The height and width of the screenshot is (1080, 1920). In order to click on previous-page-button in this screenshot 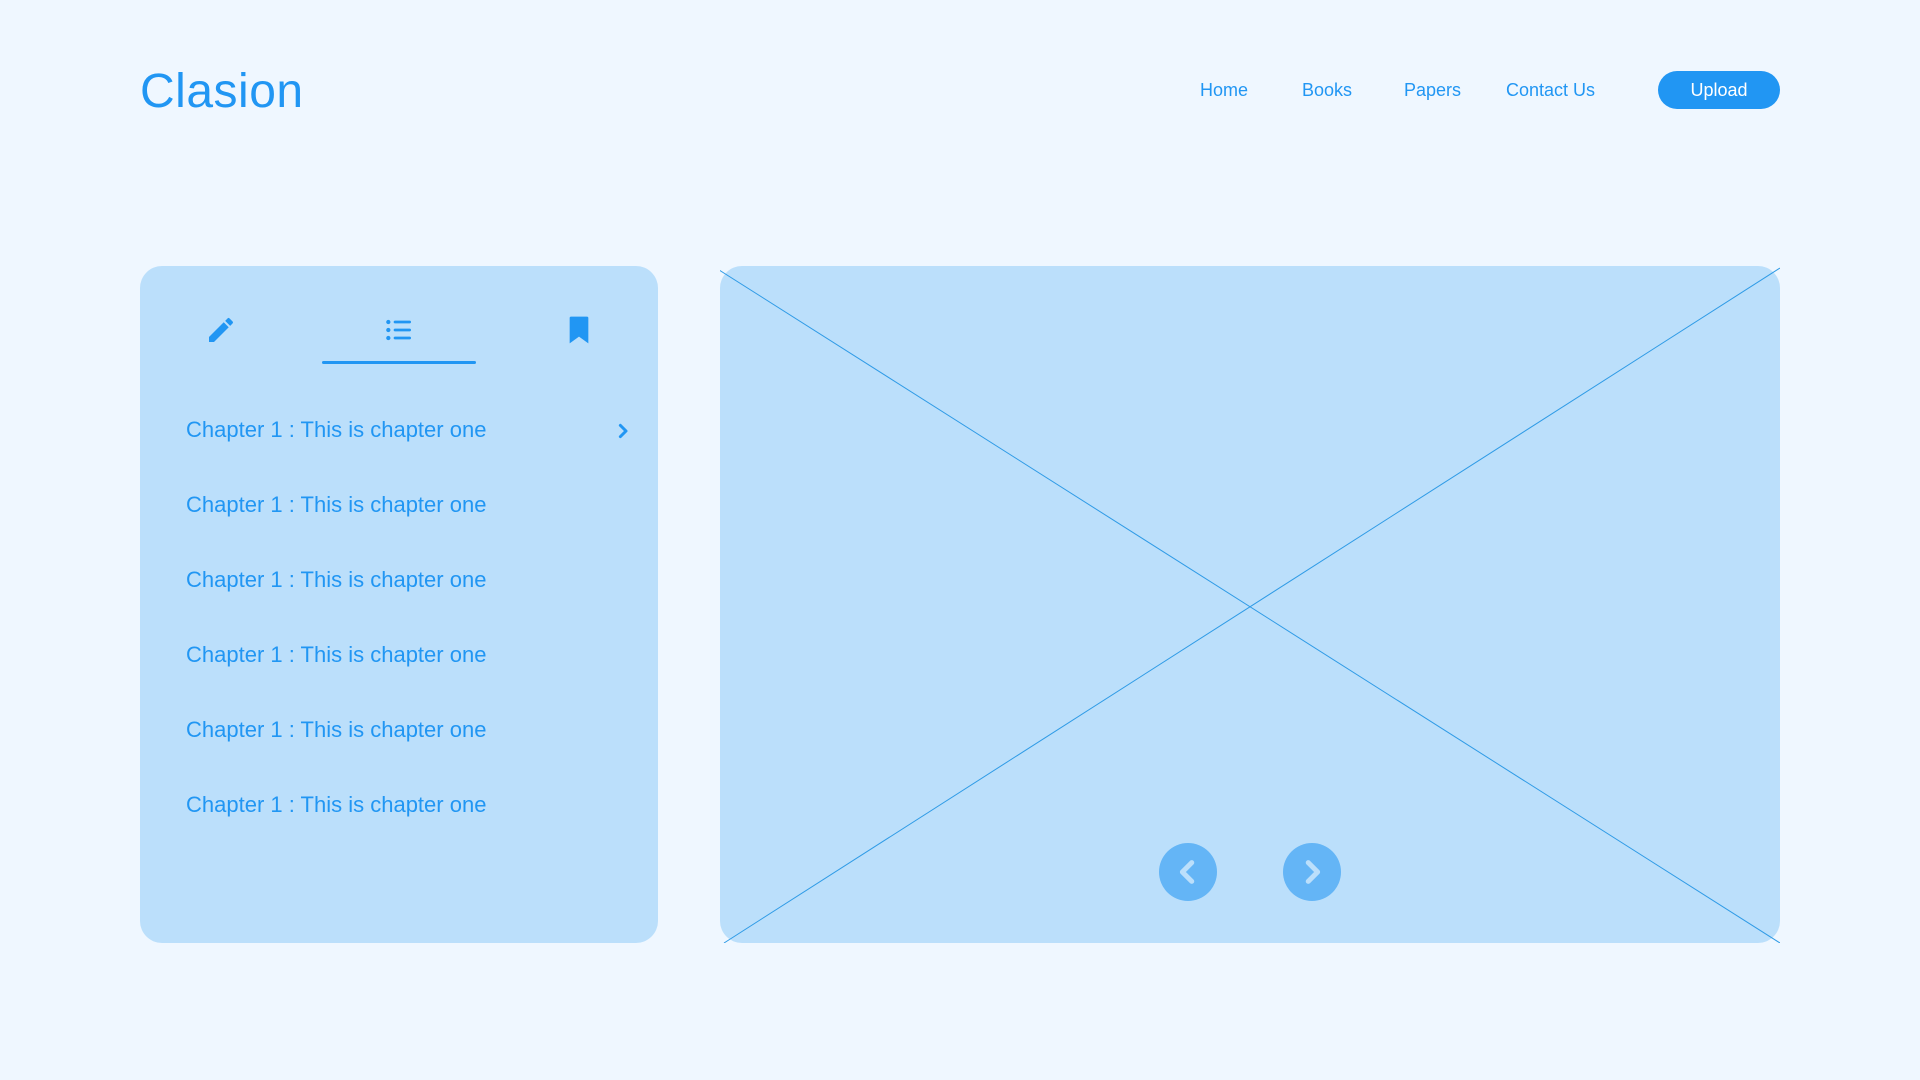, I will do `click(1188, 872)`.